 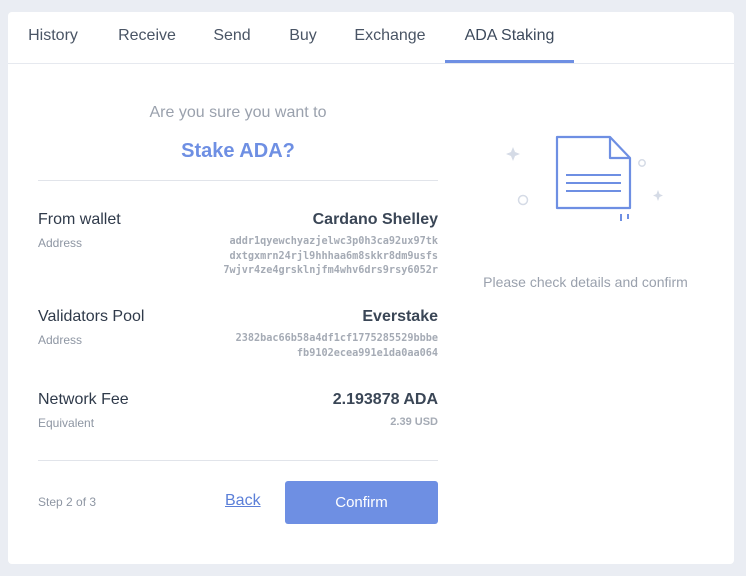 What do you see at coordinates (53, 37) in the screenshot?
I see `tab-history: History` at bounding box center [53, 37].